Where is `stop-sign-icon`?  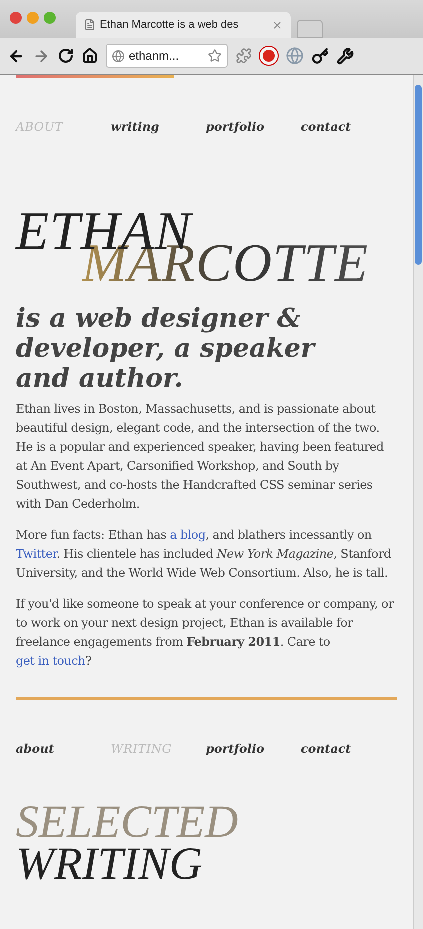 stop-sign-icon is located at coordinates (269, 56).